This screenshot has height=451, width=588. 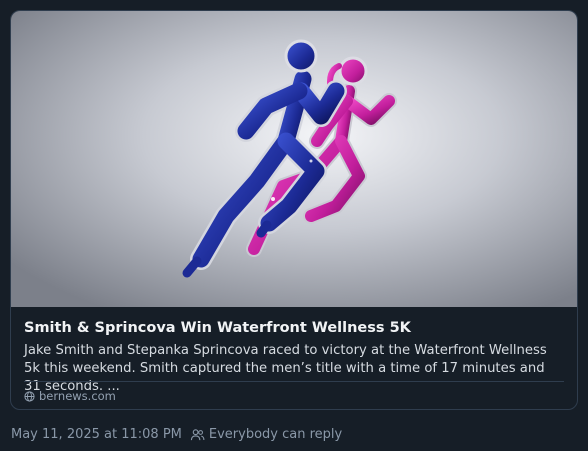 I want to click on source-domain: bernews.com, so click(x=77, y=396).